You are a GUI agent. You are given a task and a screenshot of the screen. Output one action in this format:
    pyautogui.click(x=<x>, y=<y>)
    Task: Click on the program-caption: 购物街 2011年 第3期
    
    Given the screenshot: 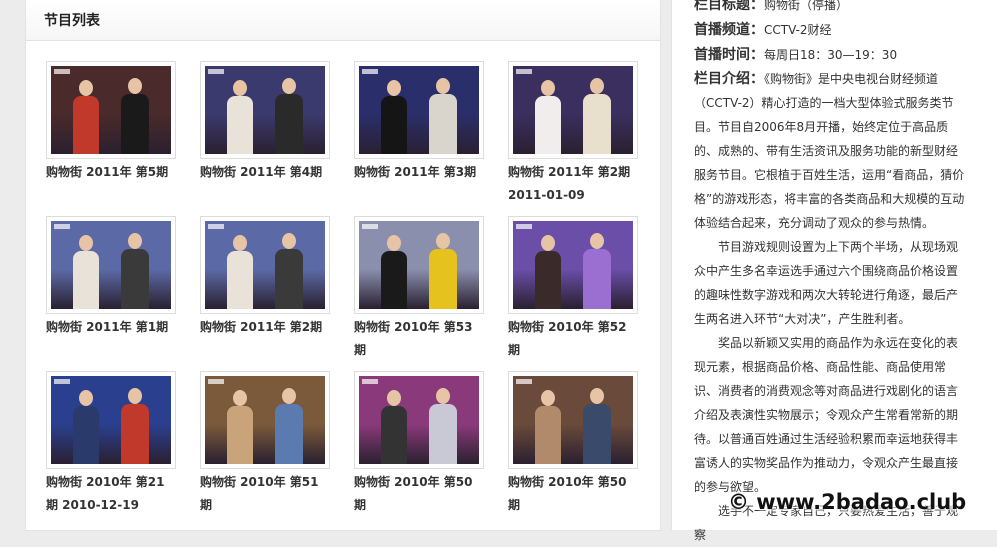 What is the action you would take?
    pyautogui.click(x=419, y=172)
    